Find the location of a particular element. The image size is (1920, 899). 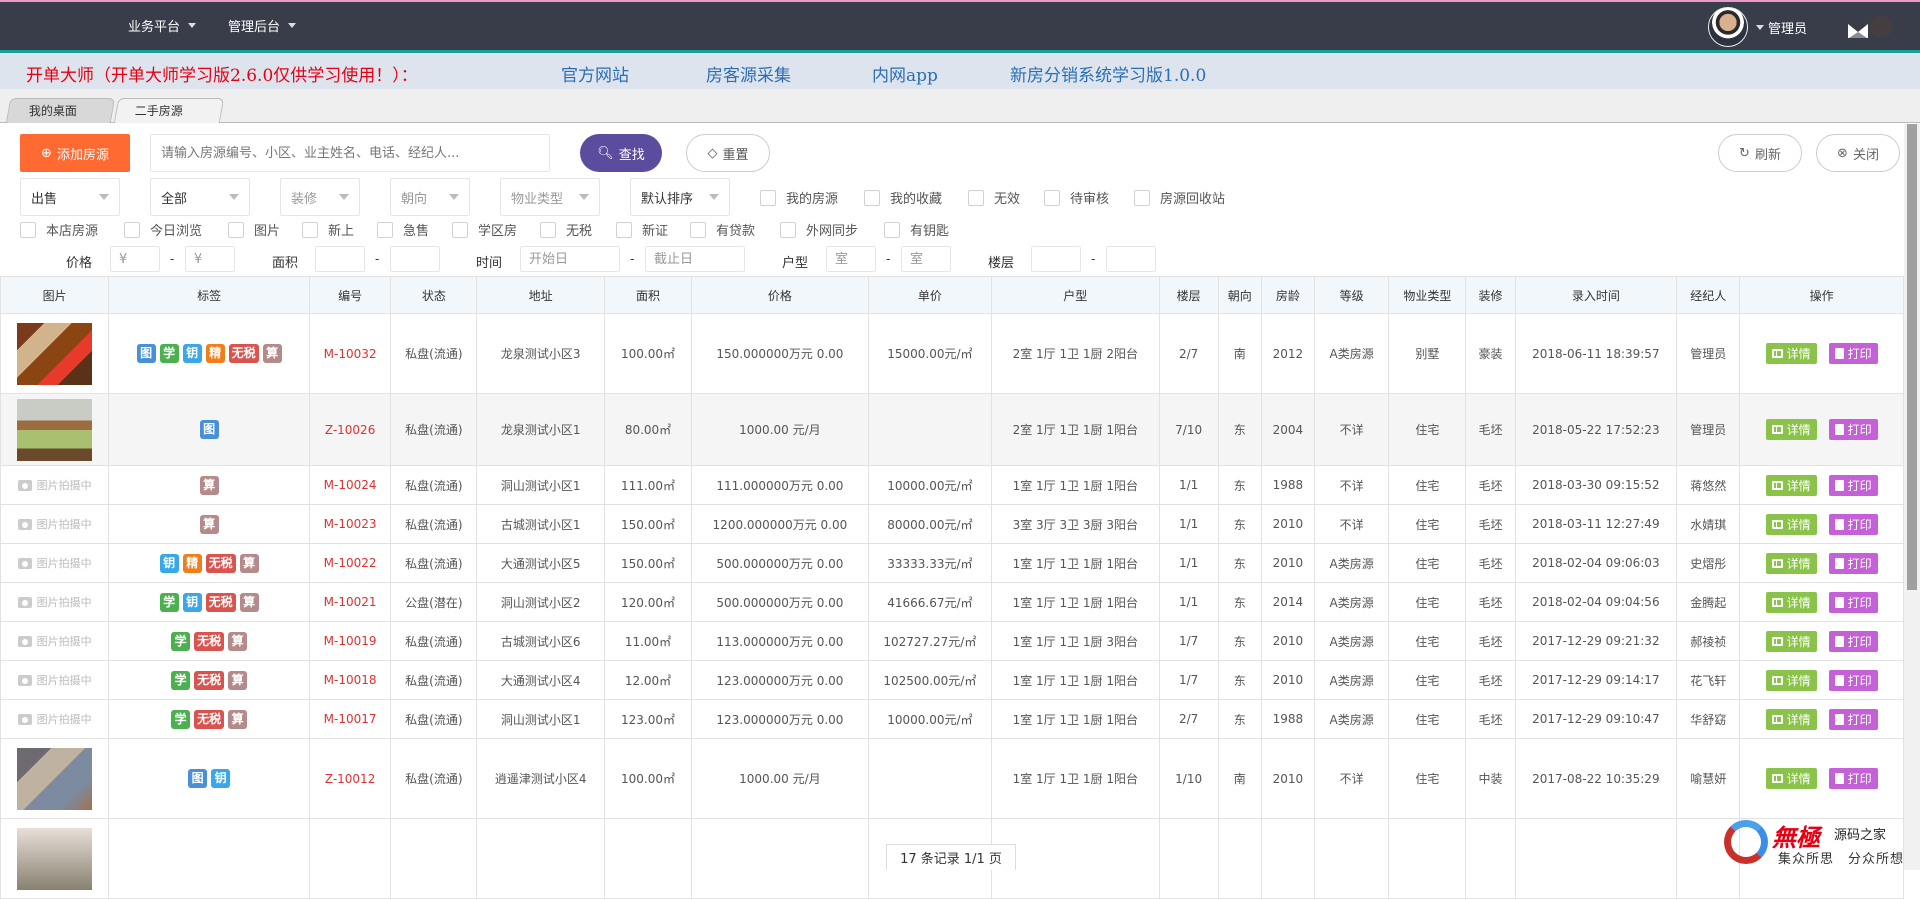

cell-code: M-10024 is located at coordinates (350, 485).